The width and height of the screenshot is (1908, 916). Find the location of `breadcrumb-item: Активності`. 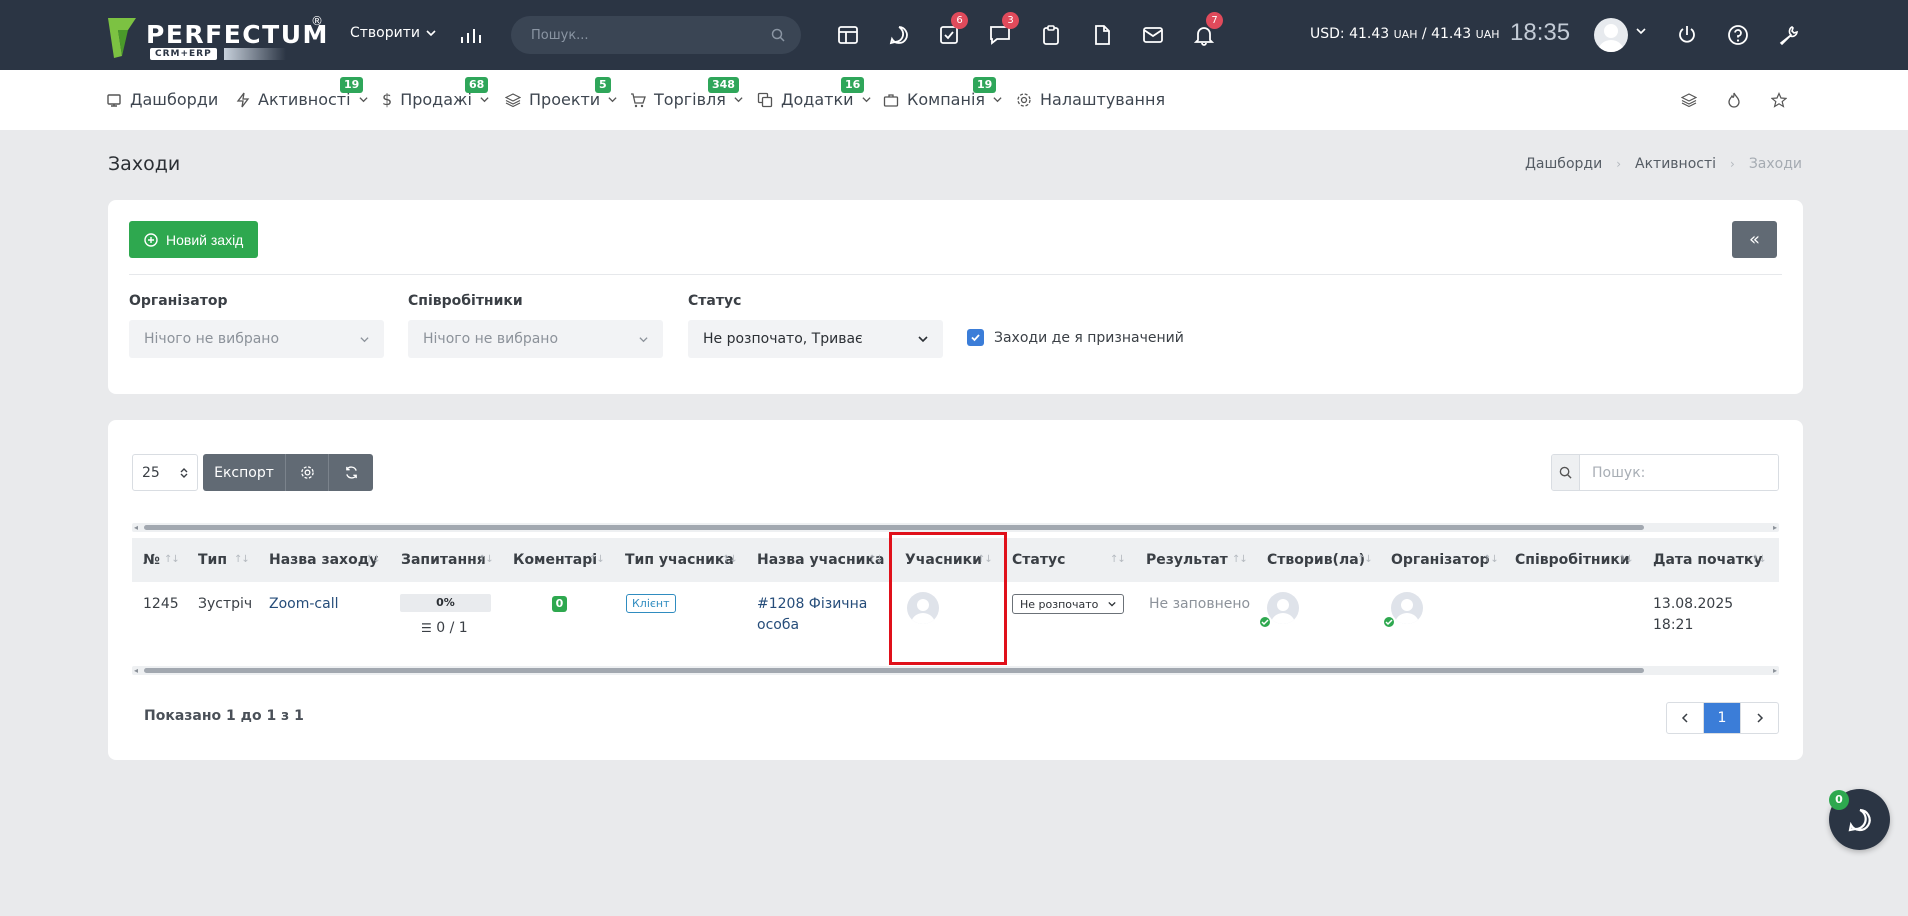

breadcrumb-item: Активності is located at coordinates (1675, 164).